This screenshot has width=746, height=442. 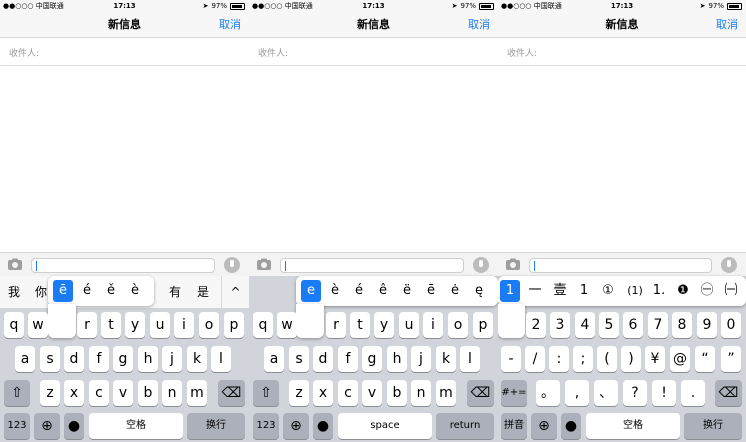 What do you see at coordinates (631, 359) in the screenshot?
I see `key: )` at bounding box center [631, 359].